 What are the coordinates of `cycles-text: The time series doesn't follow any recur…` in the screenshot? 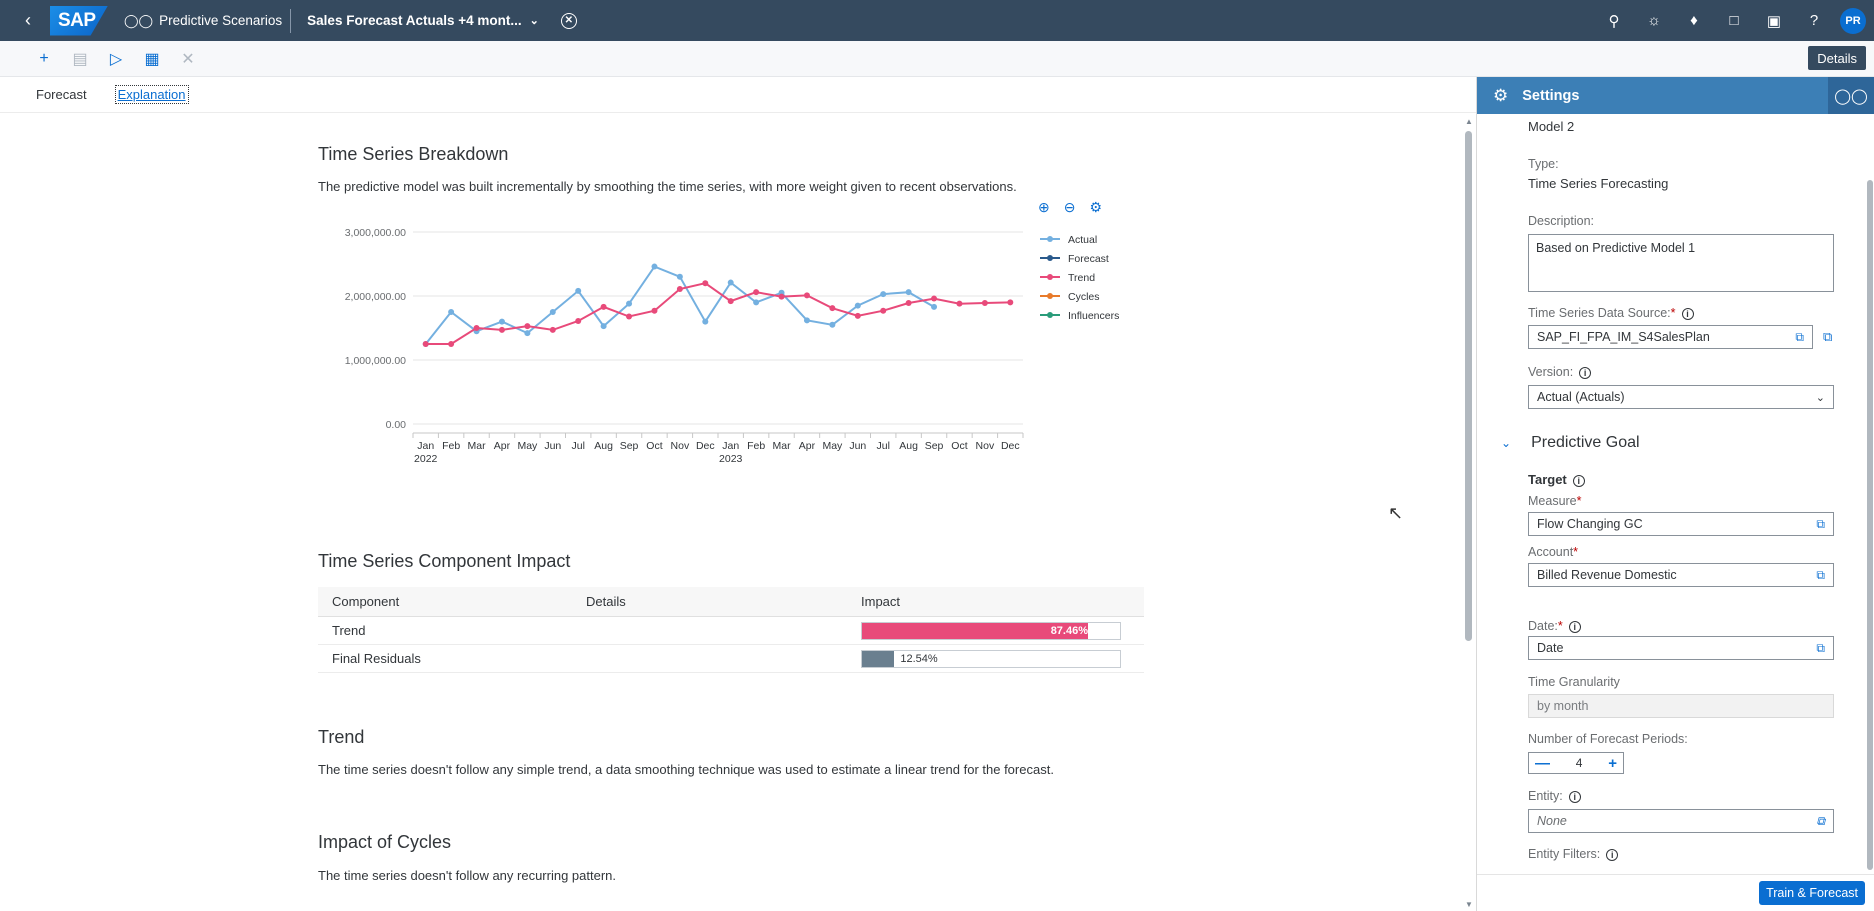 It's located at (467, 875).